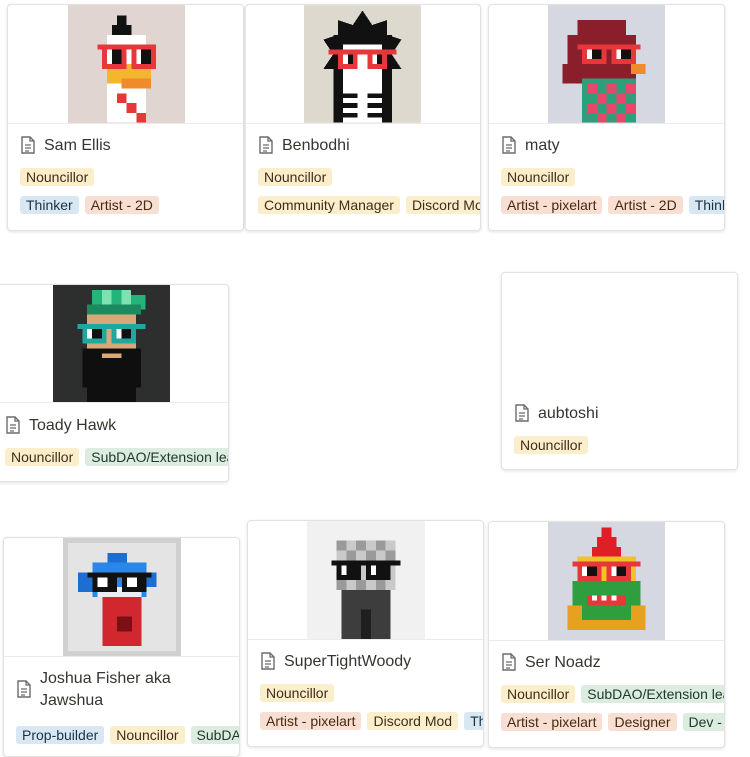 This screenshot has width=750, height=757. I want to click on card-name: Sam Ellis, so click(77, 145).